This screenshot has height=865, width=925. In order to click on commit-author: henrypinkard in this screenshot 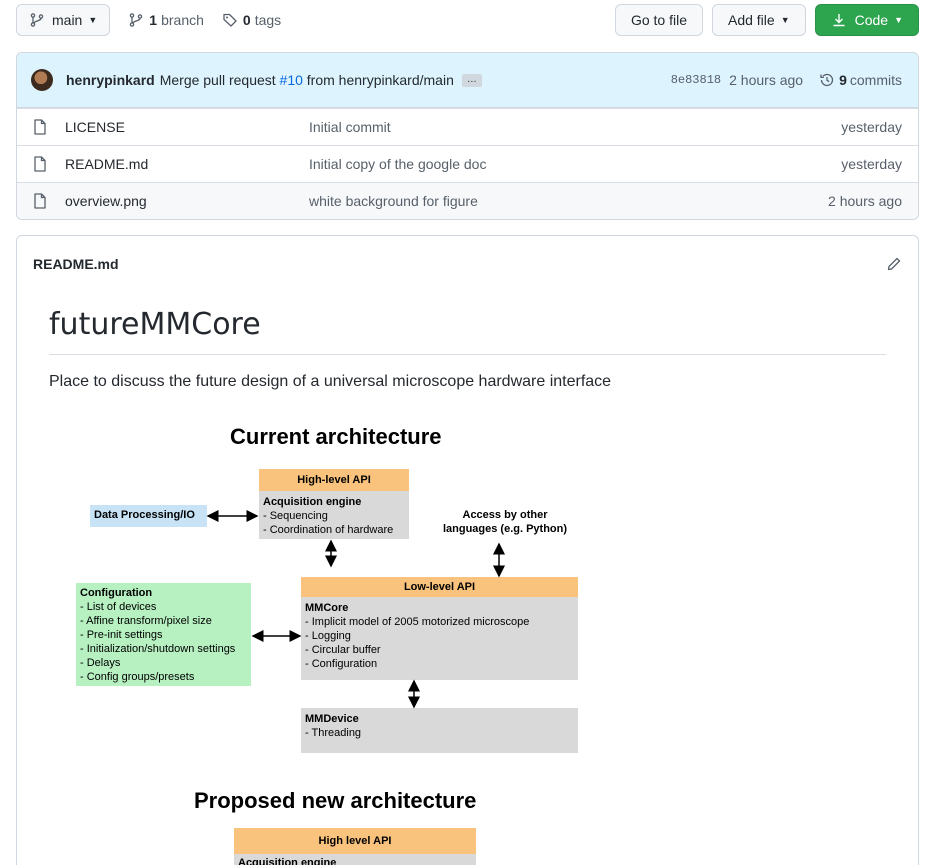, I will do `click(110, 80)`.